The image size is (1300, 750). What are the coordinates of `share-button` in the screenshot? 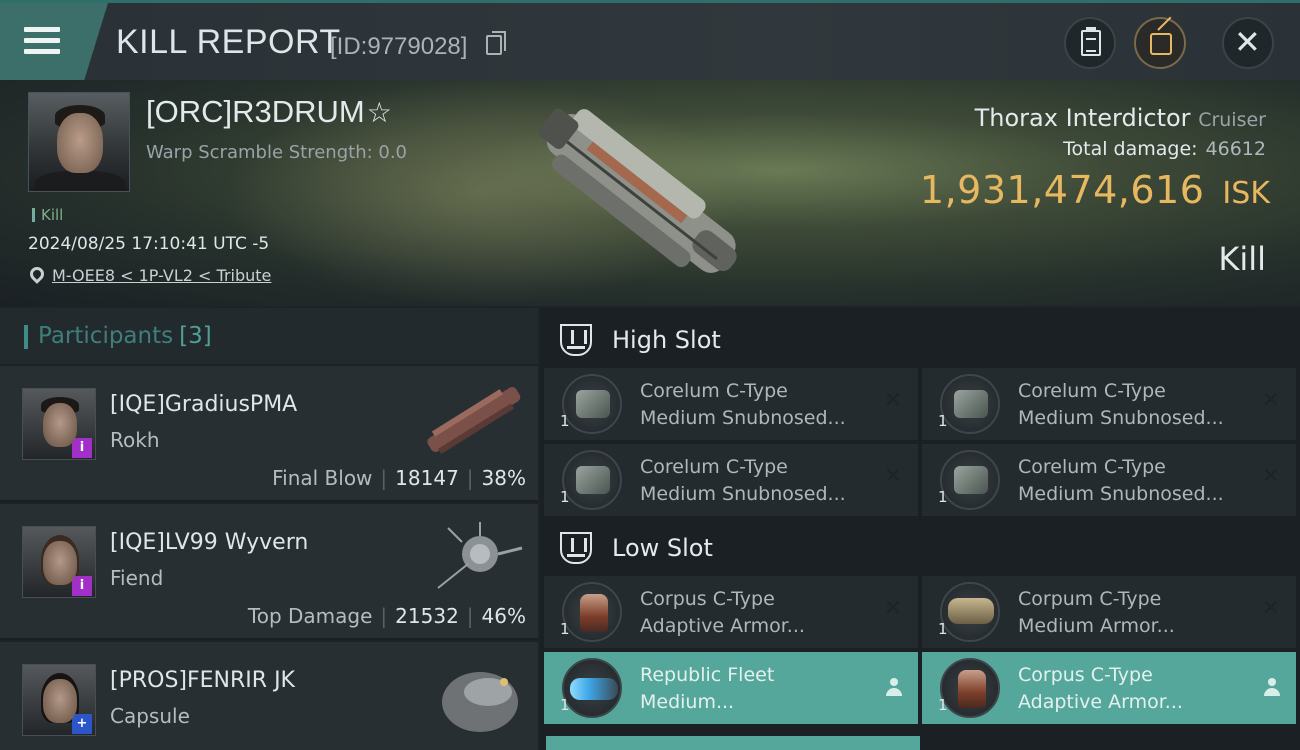 It's located at (1160, 43).